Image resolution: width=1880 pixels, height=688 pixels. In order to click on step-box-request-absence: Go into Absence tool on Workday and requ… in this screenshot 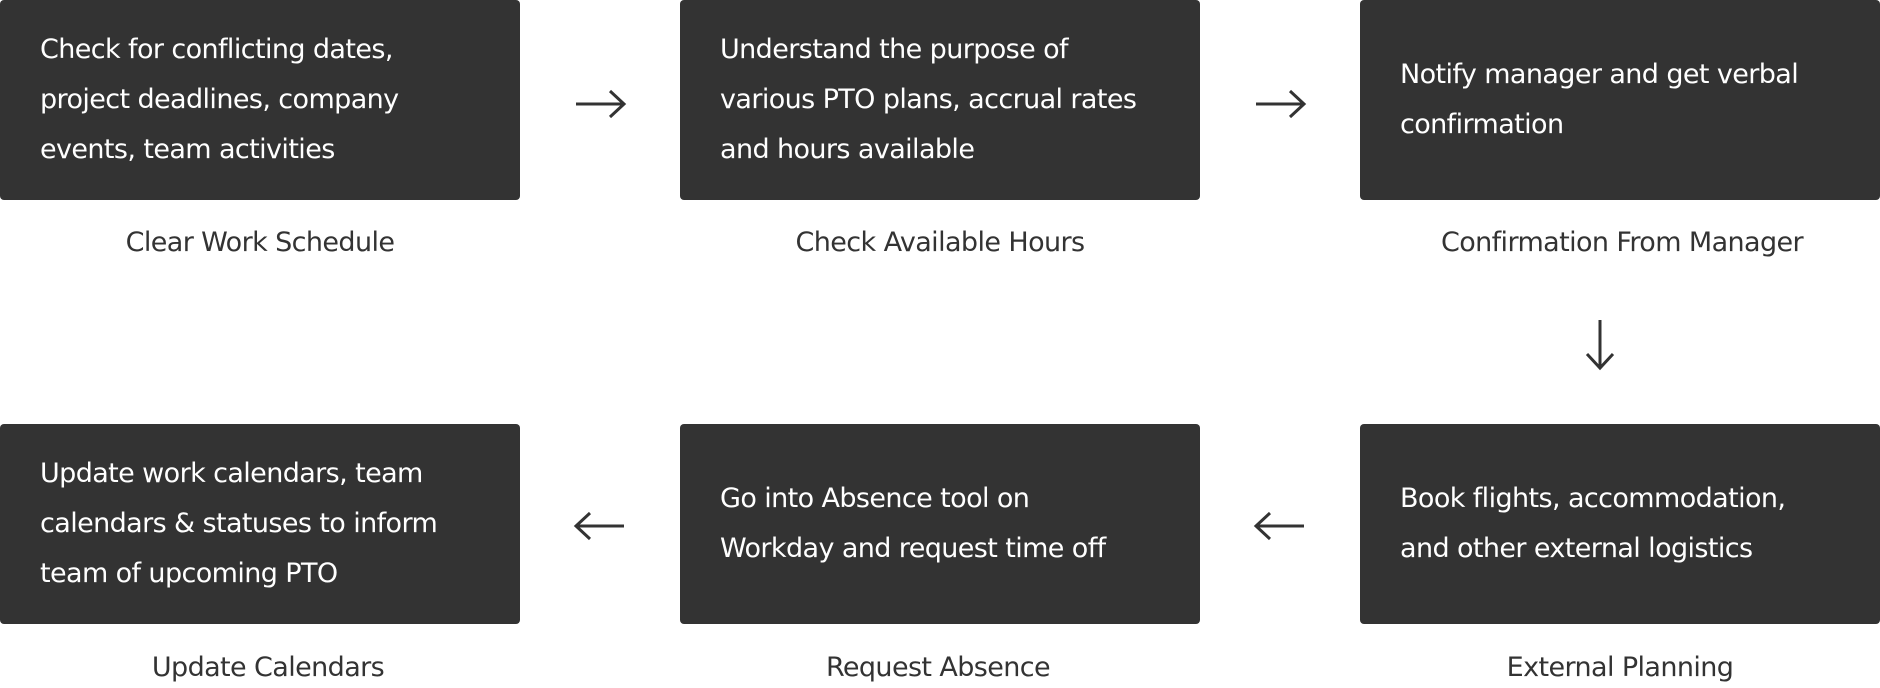, I will do `click(940, 524)`.